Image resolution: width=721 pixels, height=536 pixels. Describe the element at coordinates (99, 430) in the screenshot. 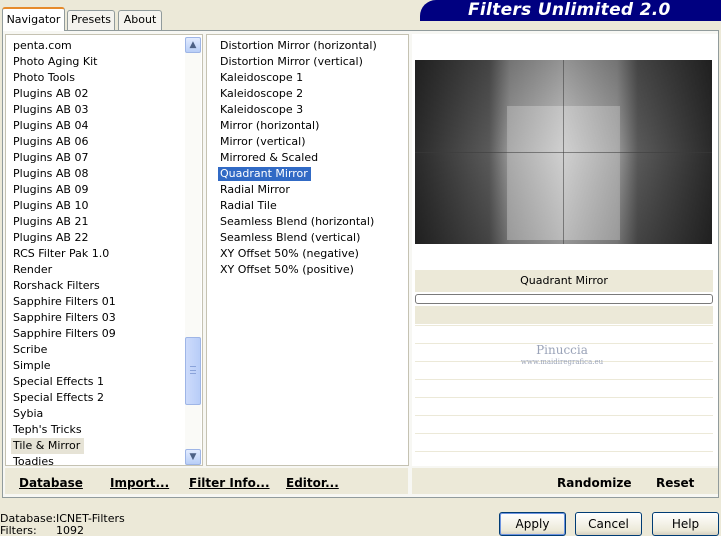

I see `category-item: Teph's Tricks` at that location.